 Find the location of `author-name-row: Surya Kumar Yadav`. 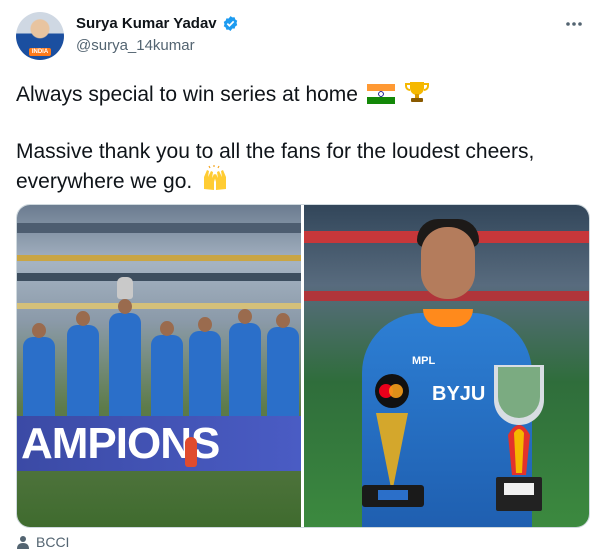

author-name-row: Surya Kumar Yadav is located at coordinates (157, 23).